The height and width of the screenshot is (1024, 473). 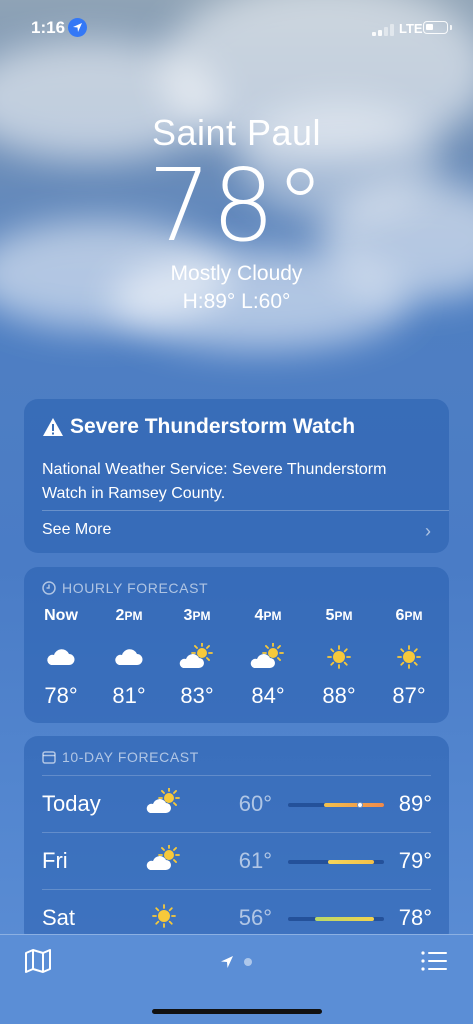 I want to click on status-time: 1:16, so click(x=48, y=27).